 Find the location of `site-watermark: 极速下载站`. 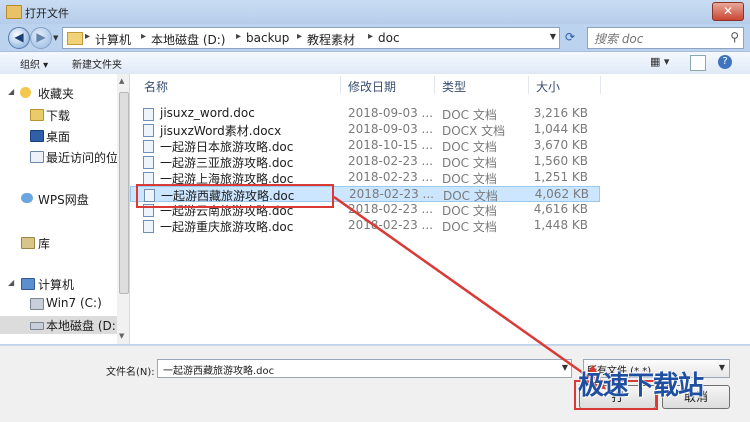

site-watermark: 极速下载站 is located at coordinates (641, 386).